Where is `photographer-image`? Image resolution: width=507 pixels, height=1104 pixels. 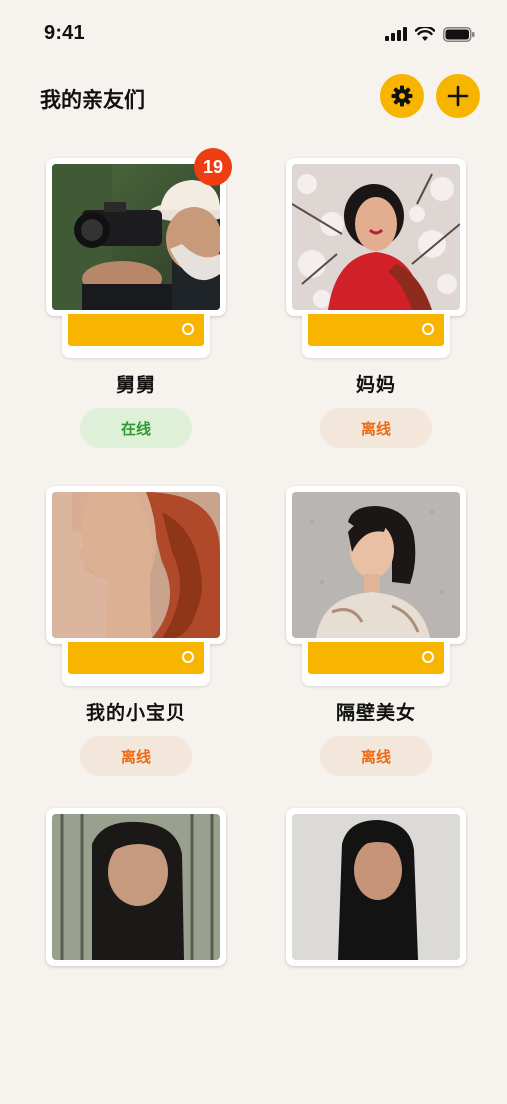 photographer-image is located at coordinates (136, 237).